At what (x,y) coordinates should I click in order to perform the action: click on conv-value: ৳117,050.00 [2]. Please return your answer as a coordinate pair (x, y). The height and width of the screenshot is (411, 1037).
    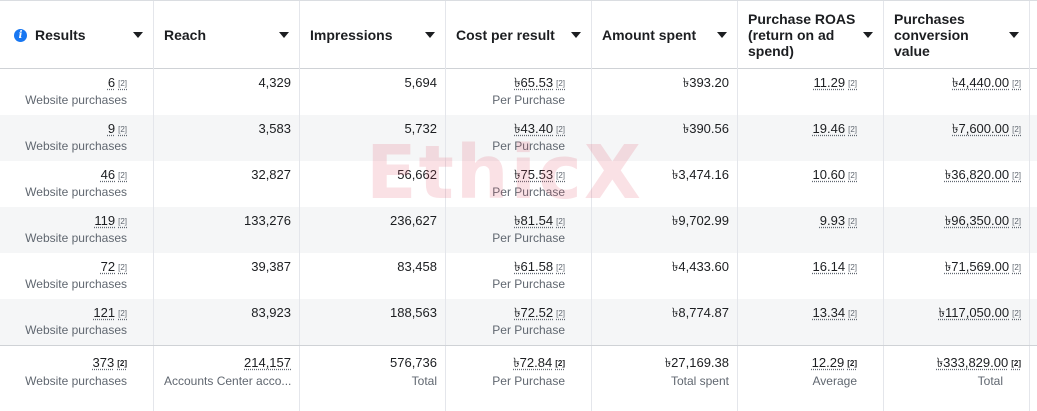
    Looking at the image, I should click on (952, 313).